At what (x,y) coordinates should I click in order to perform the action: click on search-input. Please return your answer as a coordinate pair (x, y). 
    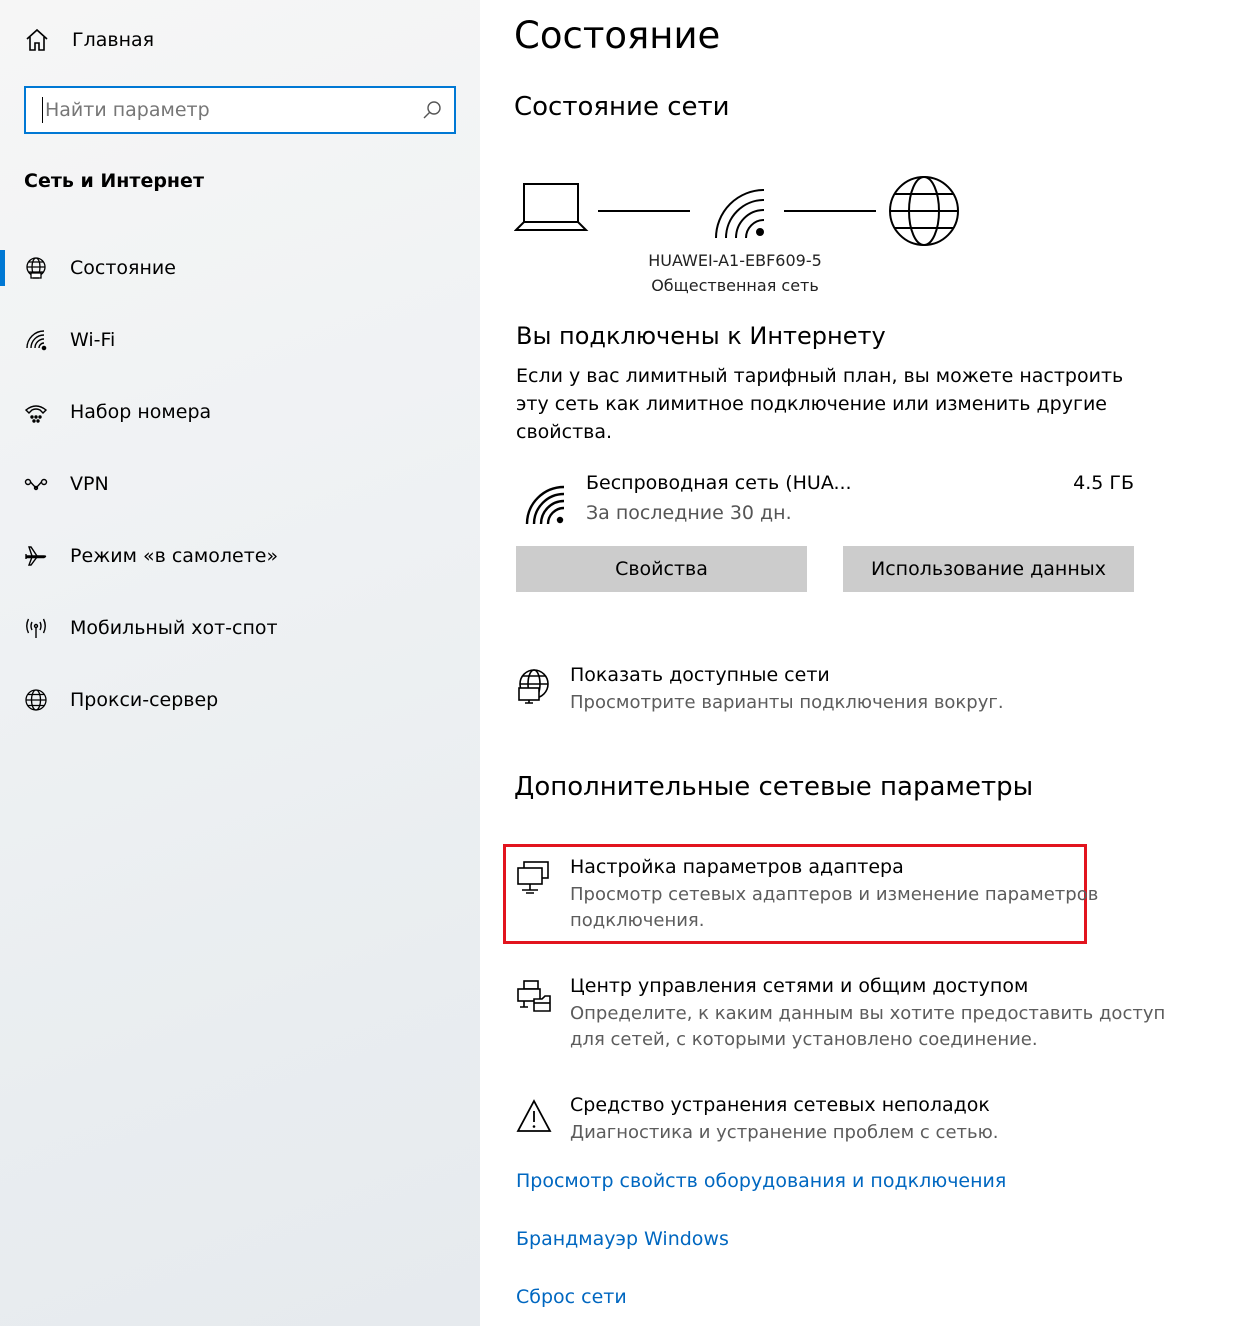
    Looking at the image, I should click on (232, 110).